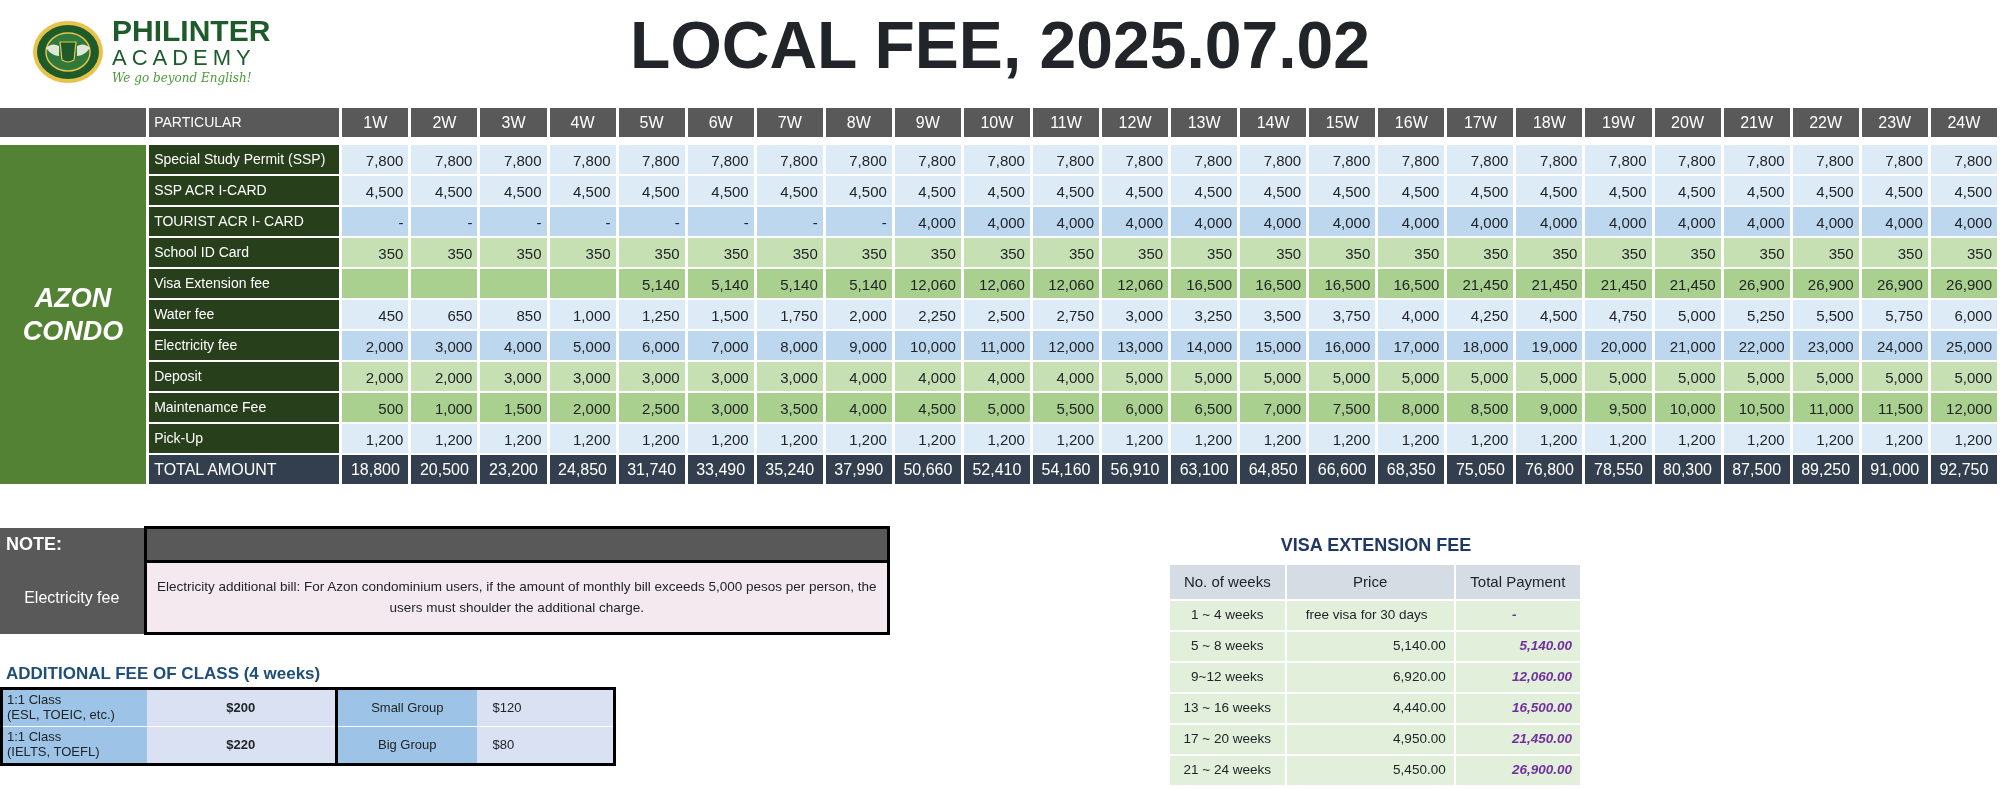  Describe the element at coordinates (1756, 469) in the screenshot. I see `table-cell: 87,500` at that location.